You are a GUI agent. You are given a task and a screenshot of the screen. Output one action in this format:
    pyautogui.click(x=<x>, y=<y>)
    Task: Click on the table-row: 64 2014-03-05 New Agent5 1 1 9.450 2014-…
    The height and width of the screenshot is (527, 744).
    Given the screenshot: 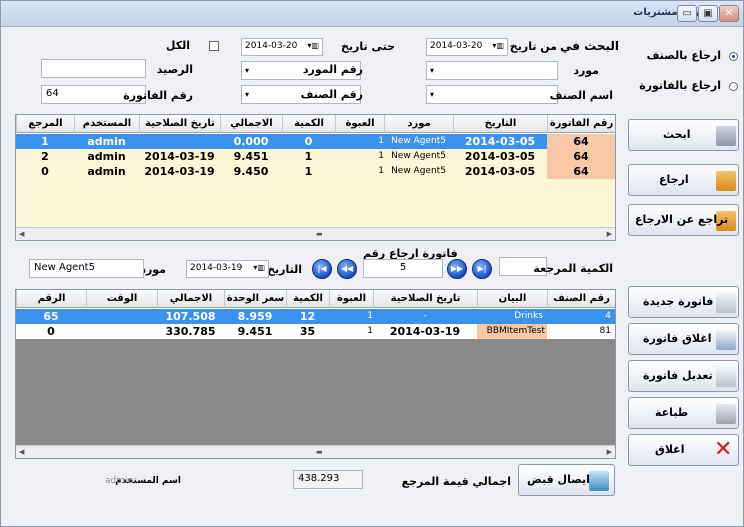 What is the action you would take?
    pyautogui.click(x=315, y=171)
    